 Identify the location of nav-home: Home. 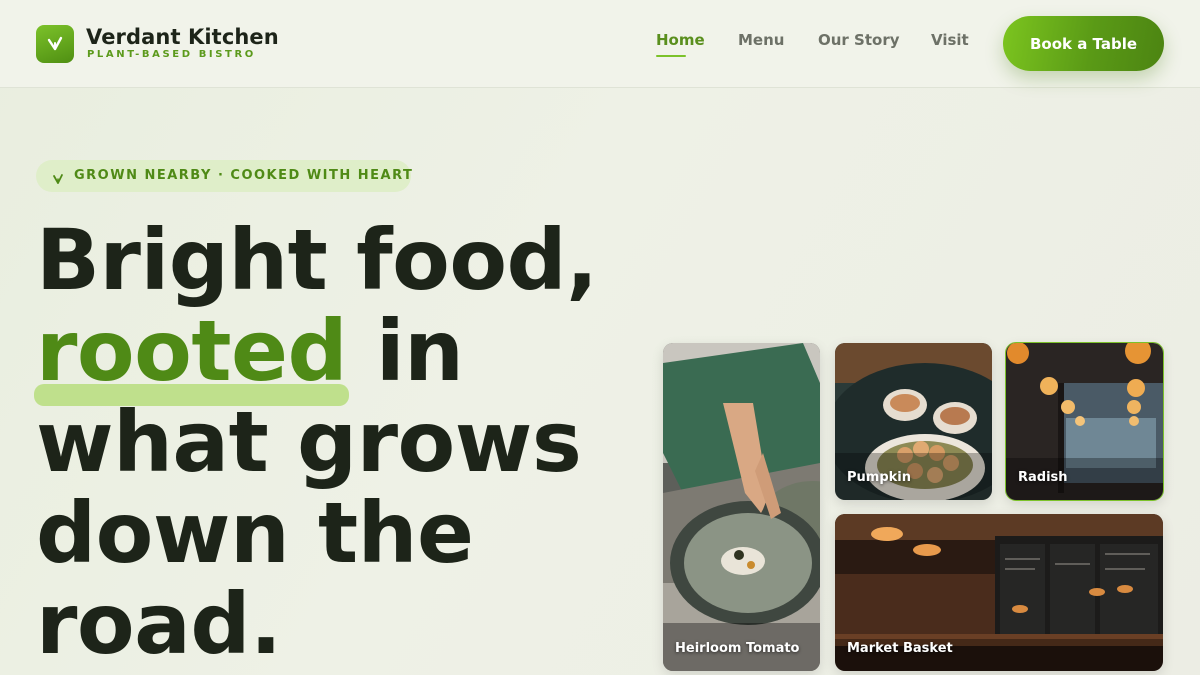
(680, 40).